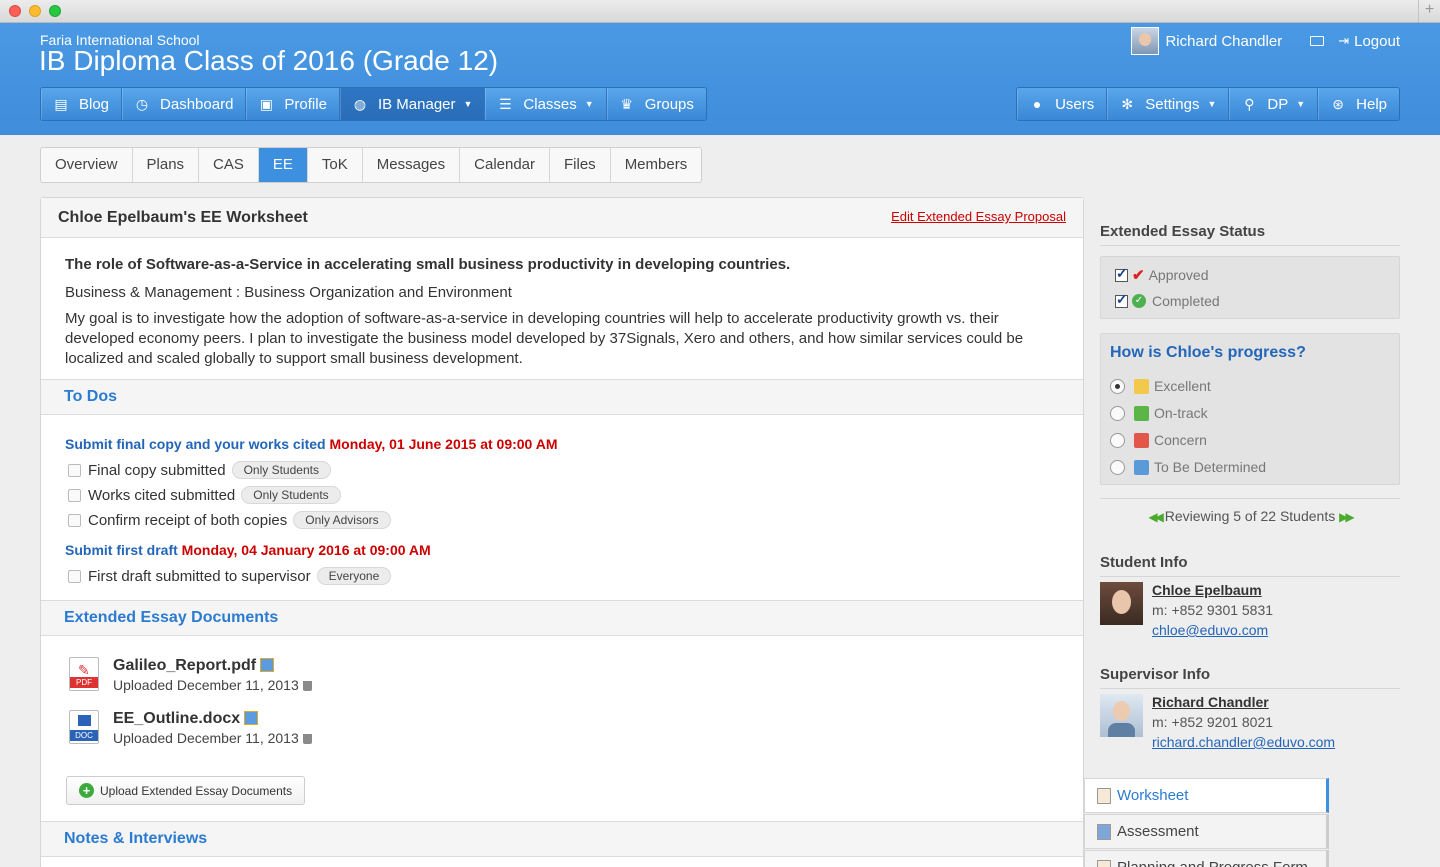  Describe the element at coordinates (1141, 467) in the screenshot. I see `refresh-icon` at that location.